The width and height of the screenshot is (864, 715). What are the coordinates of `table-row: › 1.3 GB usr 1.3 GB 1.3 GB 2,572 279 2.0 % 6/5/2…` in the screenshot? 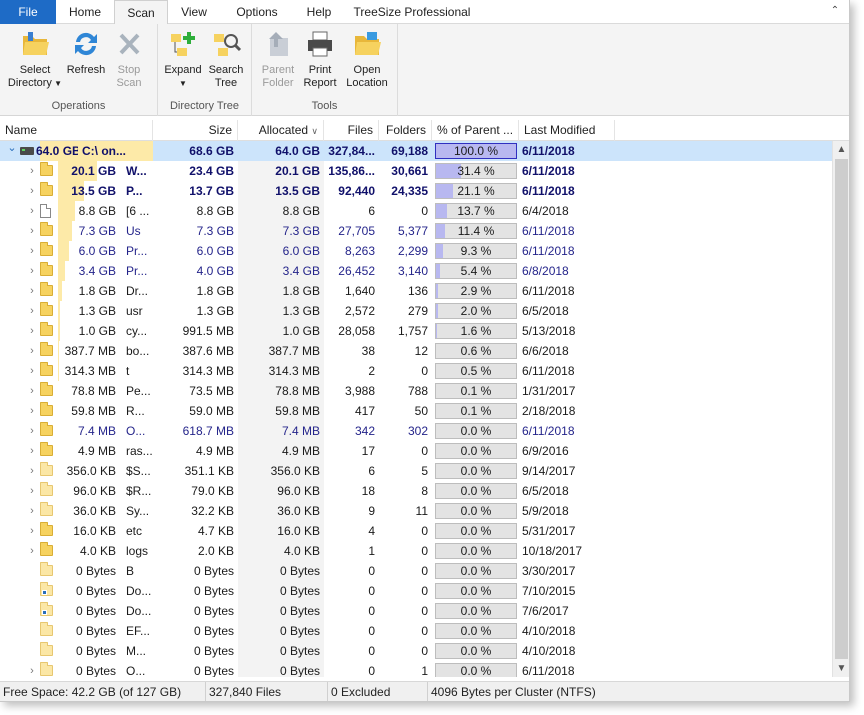 It's located at (416, 311).